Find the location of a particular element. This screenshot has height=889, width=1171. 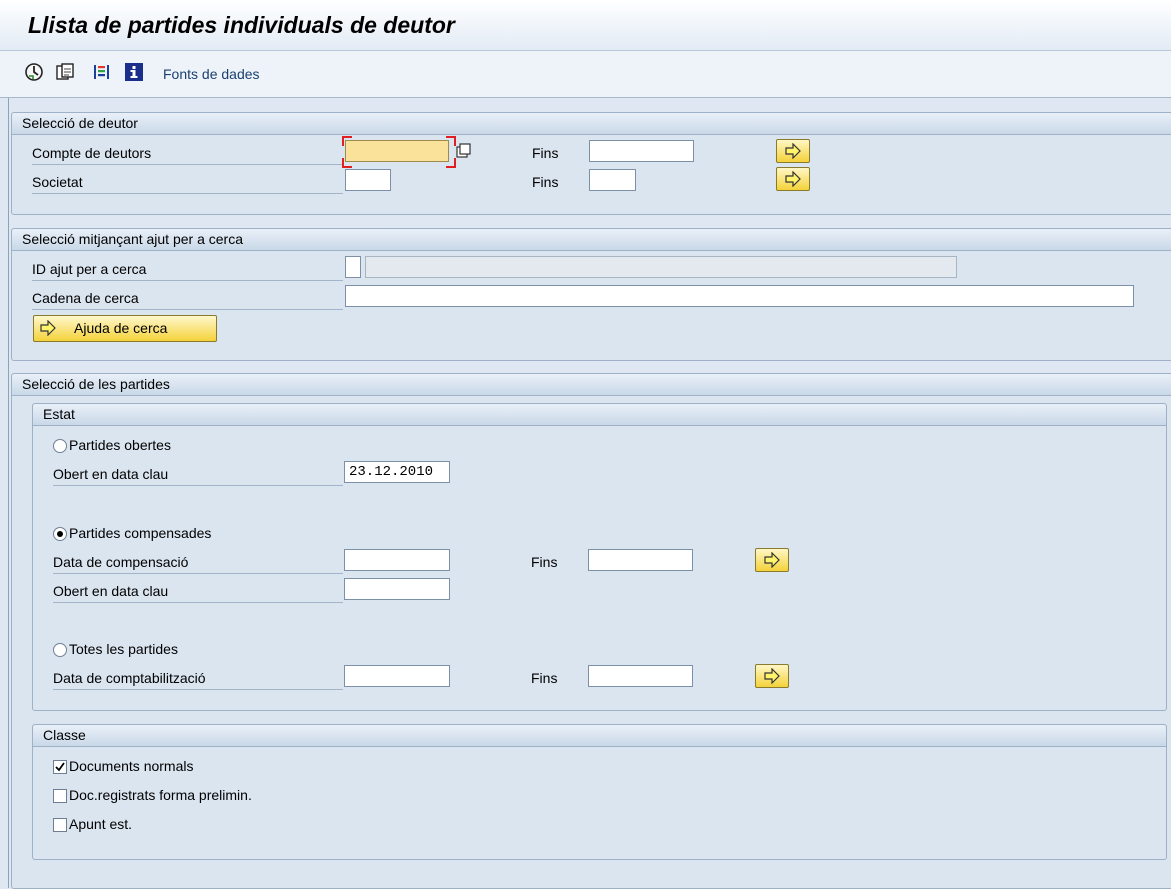

group-header: Classe is located at coordinates (599, 736).